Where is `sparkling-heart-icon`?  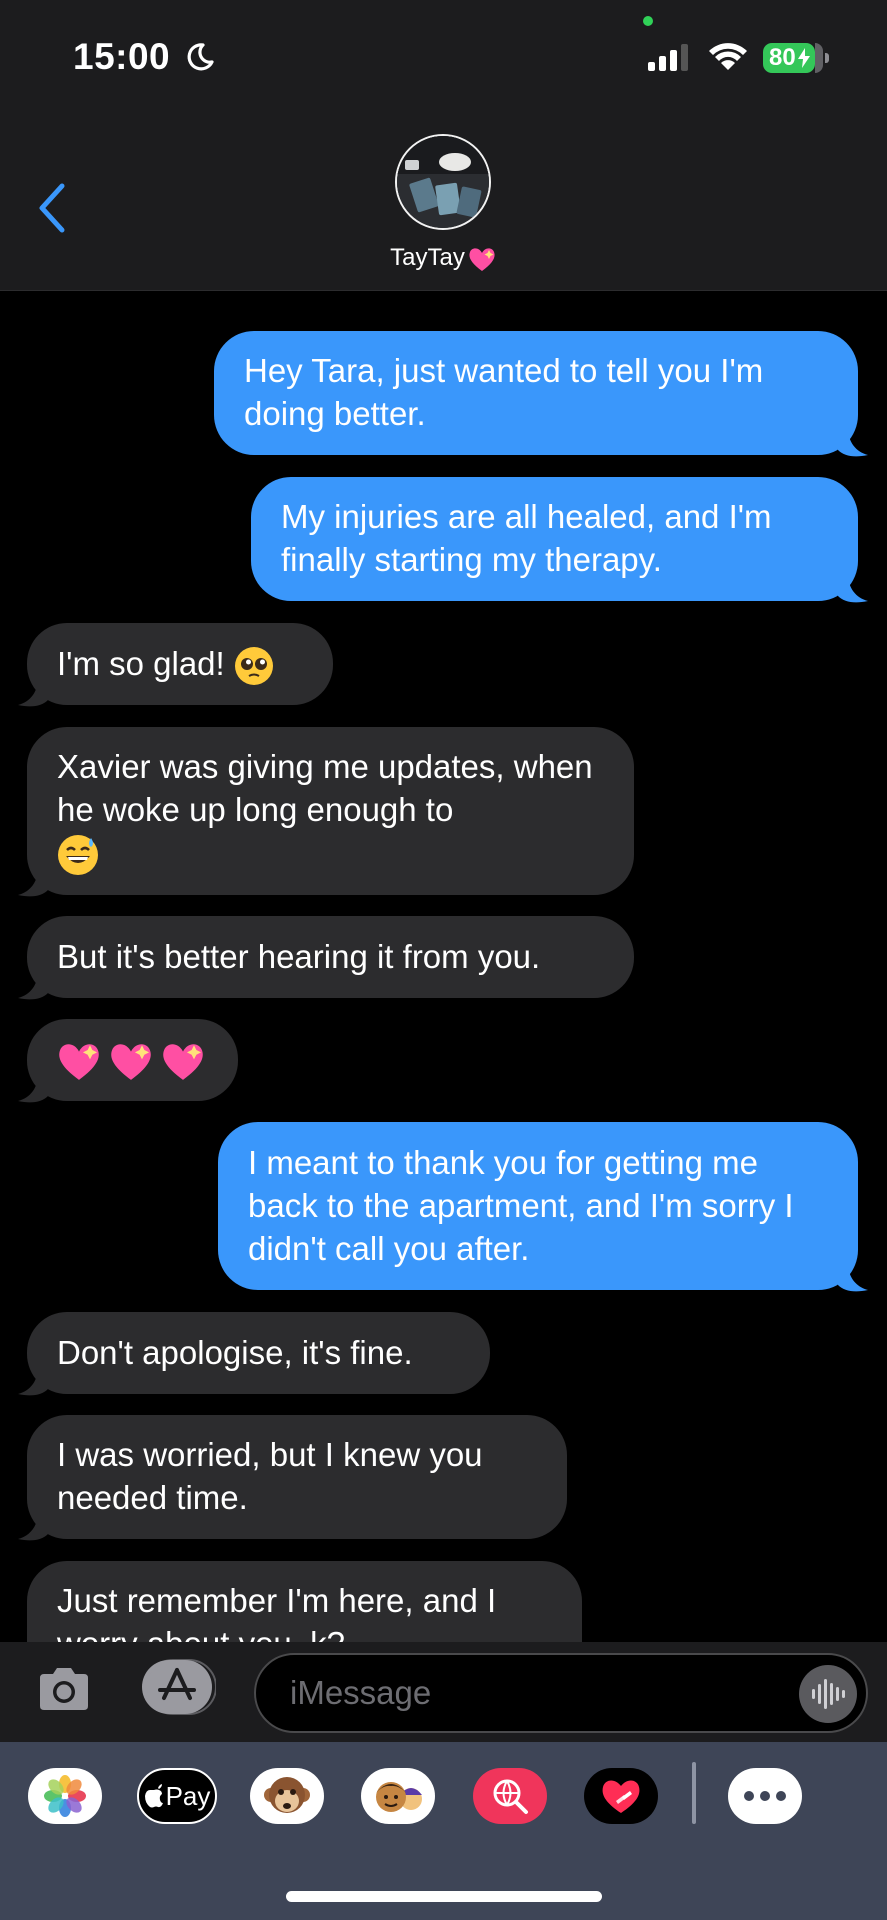
sparkling-heart-icon is located at coordinates (482, 259).